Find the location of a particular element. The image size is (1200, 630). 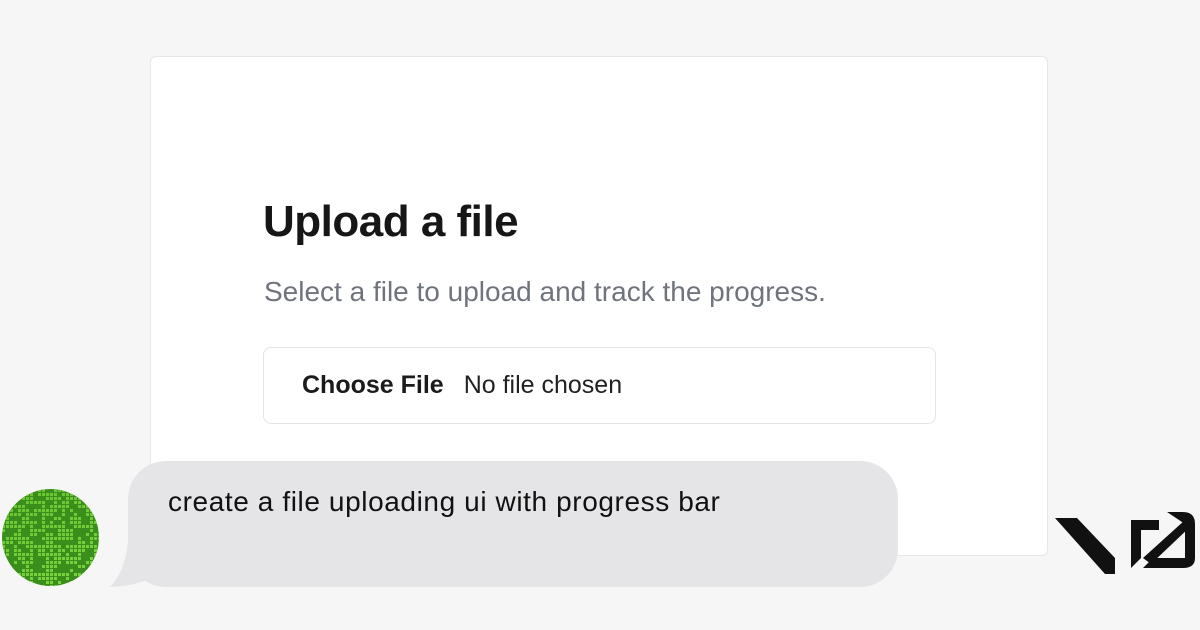

file-input: Choose File No file chosen is located at coordinates (599, 385).